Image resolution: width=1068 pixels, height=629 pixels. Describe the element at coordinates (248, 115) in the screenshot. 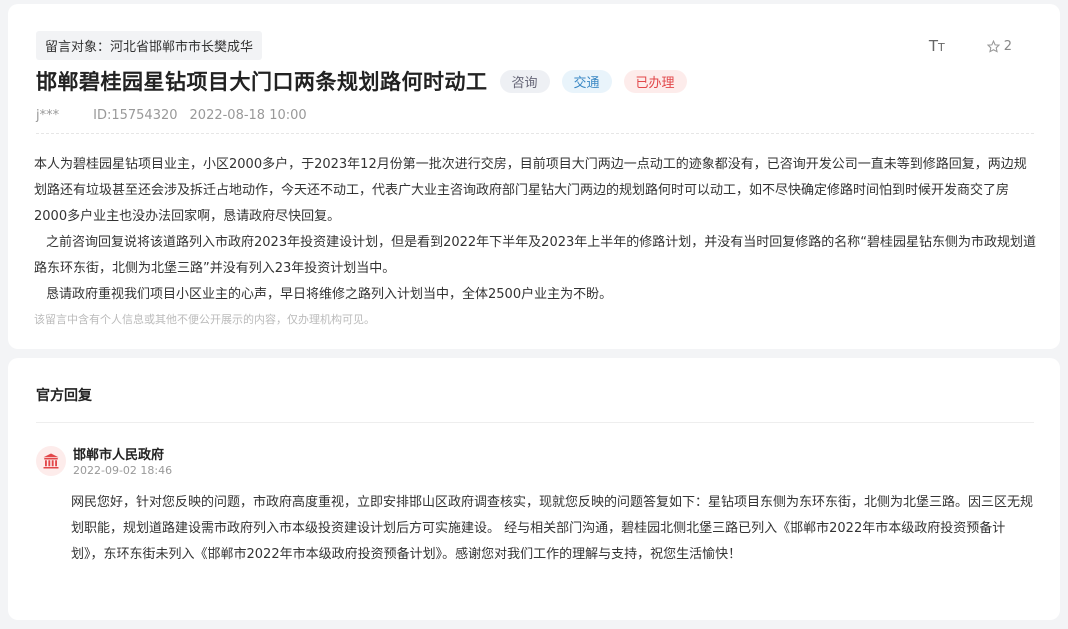

I see `message-date: 2022-08-18 10:00` at that location.